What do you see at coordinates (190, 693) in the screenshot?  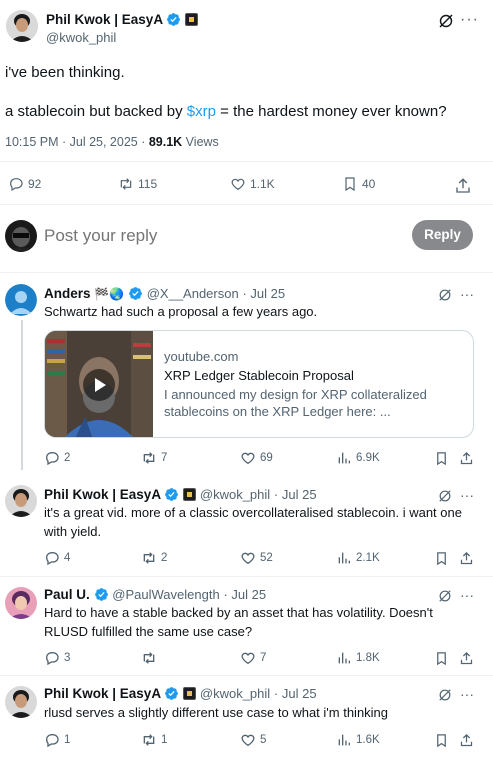 I see `affiliate-badge-icon` at bounding box center [190, 693].